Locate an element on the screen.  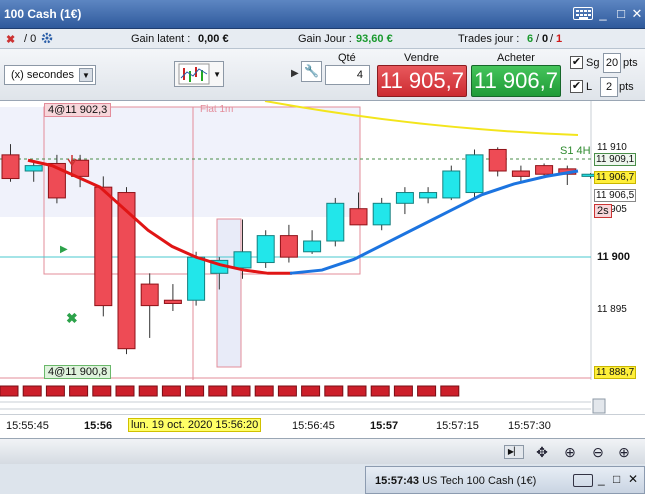
cursor-time-label: lun. 19 oct. 2020 15:56:20 is located at coordinates (195, 425).